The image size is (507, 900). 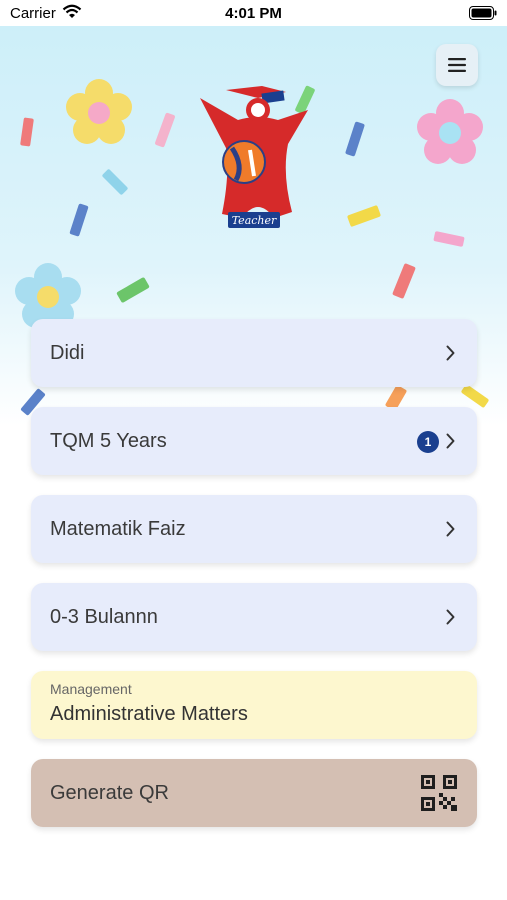 I want to click on logo-caption: Teacher, so click(x=254, y=220).